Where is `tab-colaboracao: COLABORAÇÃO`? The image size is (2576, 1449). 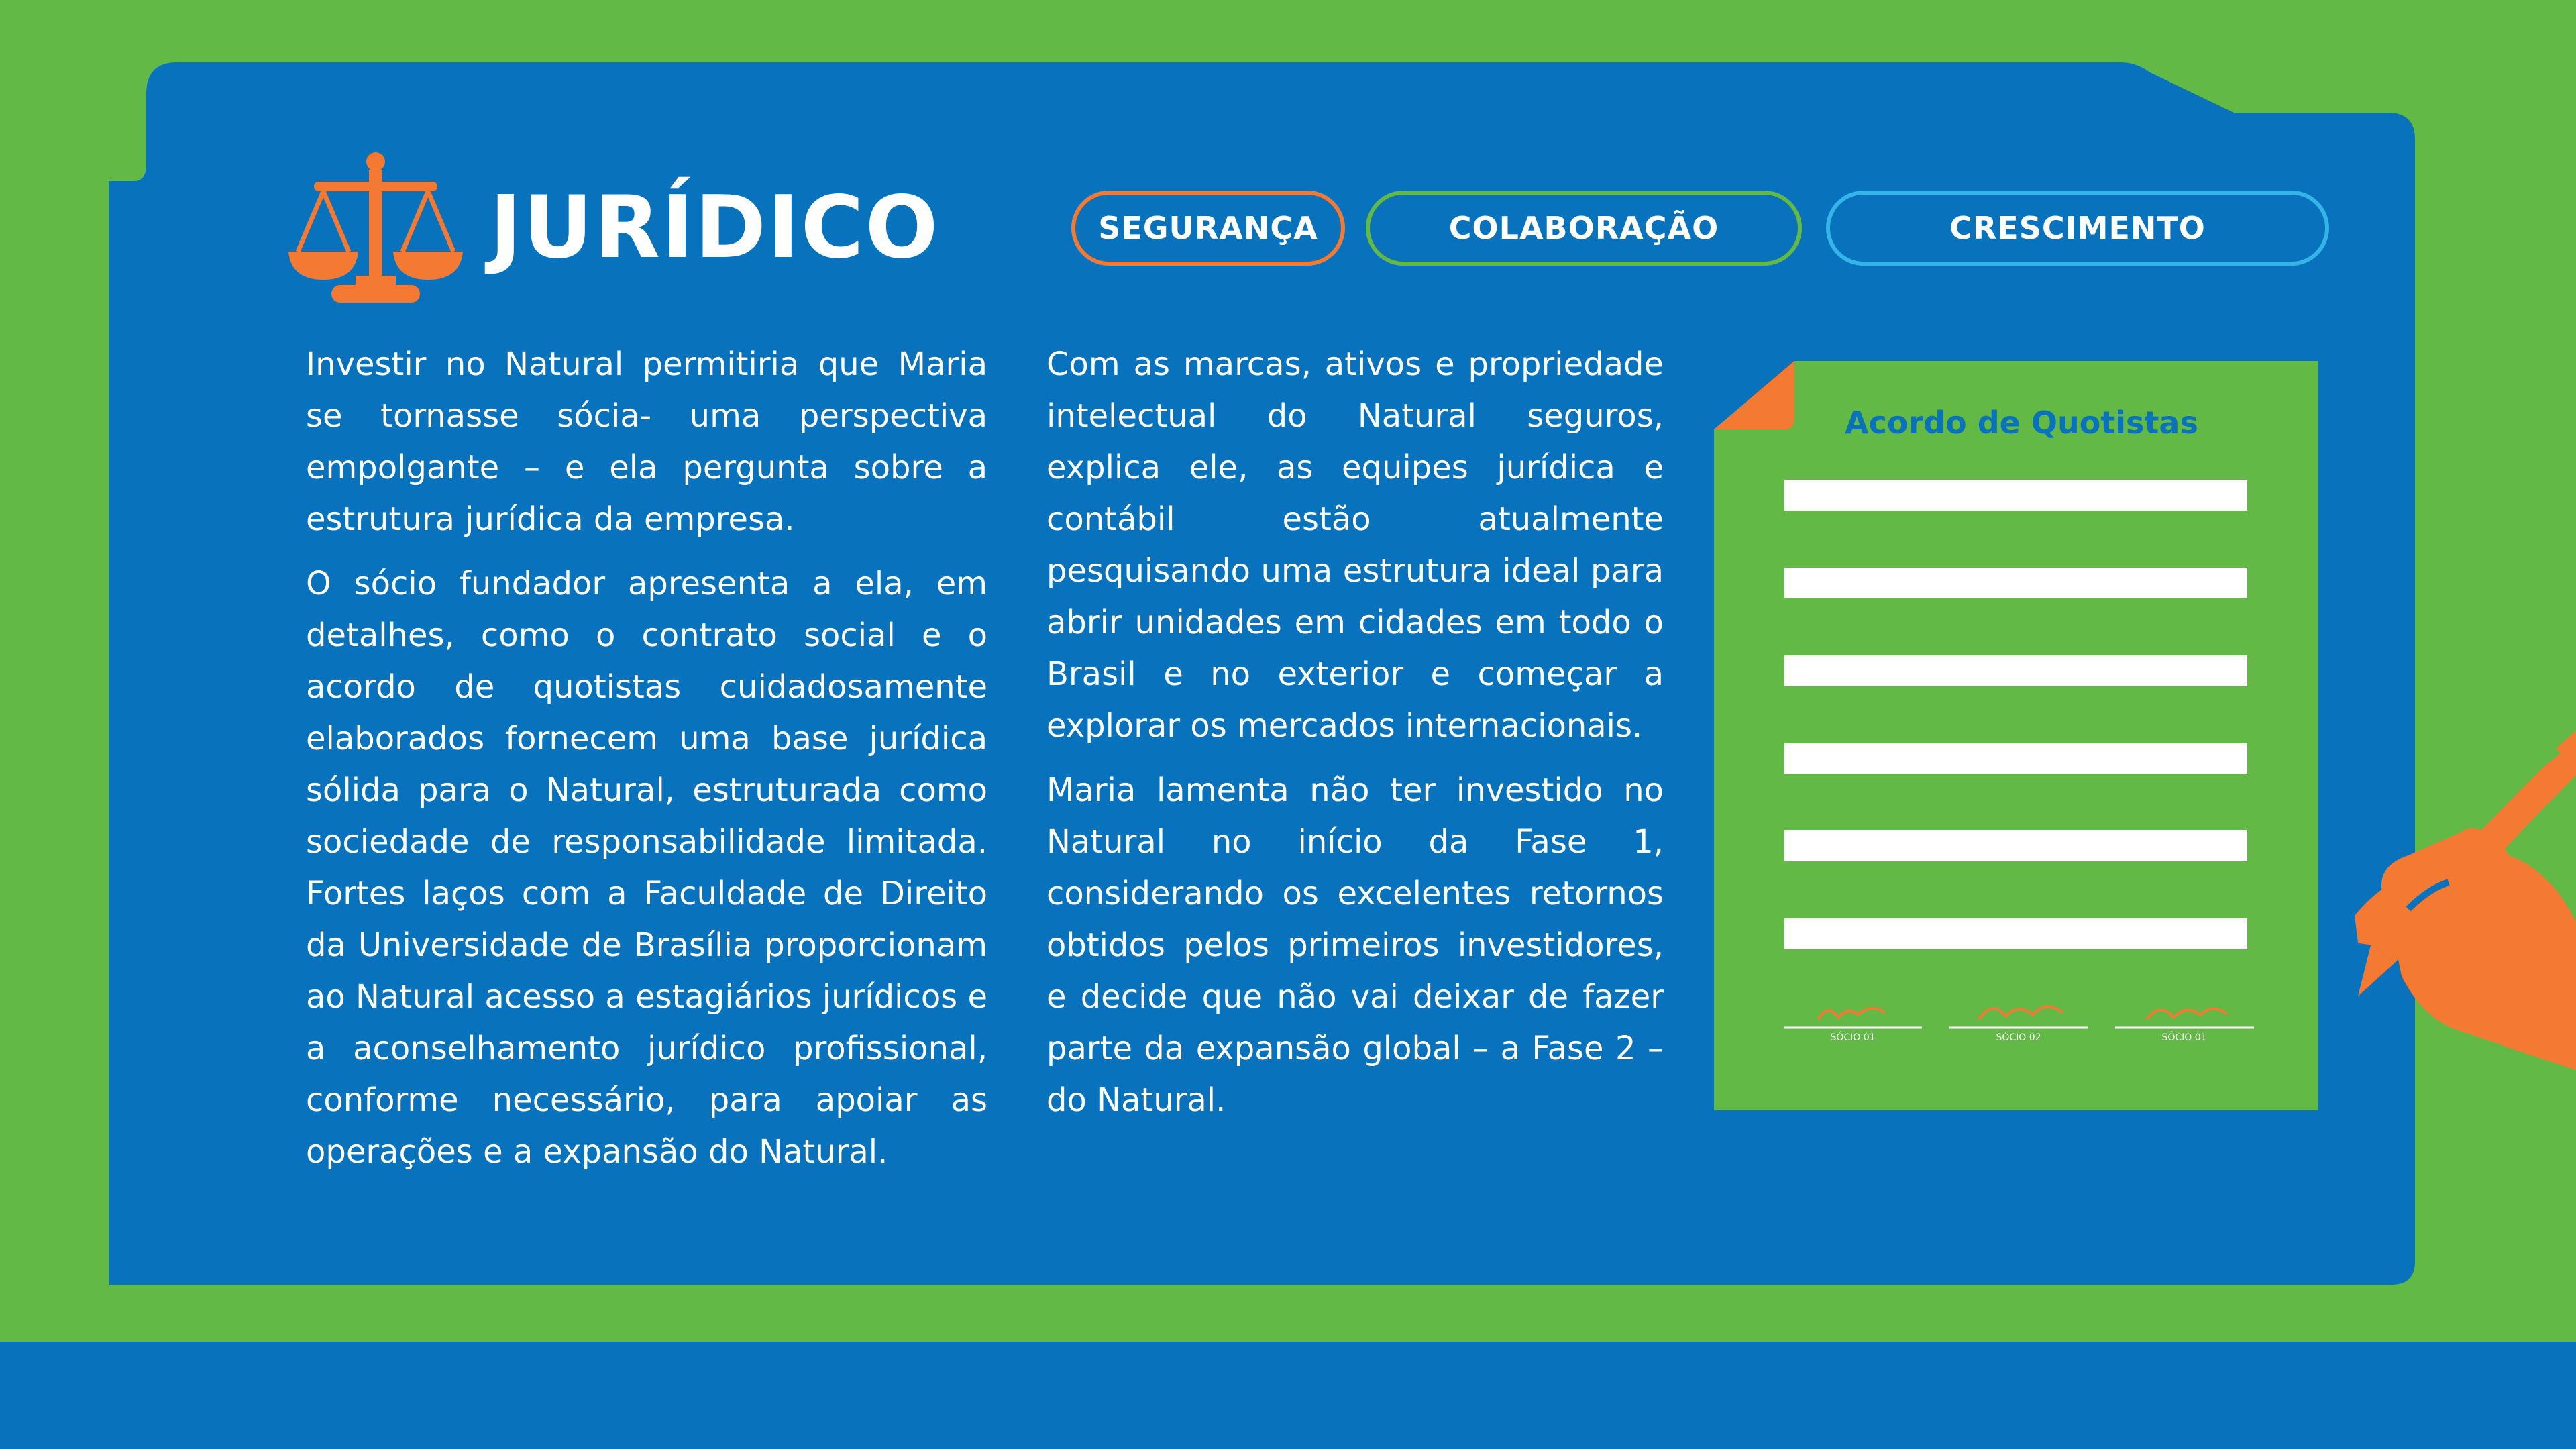 tab-colaboracao: COLABORAÇÃO is located at coordinates (1584, 228).